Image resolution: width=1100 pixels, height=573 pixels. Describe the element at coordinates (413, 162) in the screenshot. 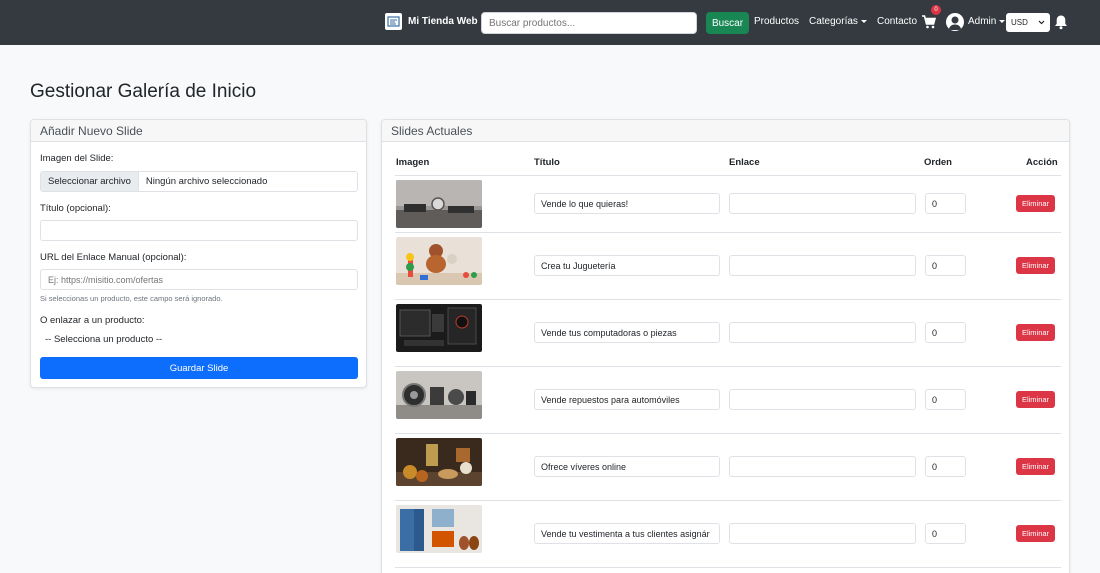

I see `column-header-image: Imagen` at that location.